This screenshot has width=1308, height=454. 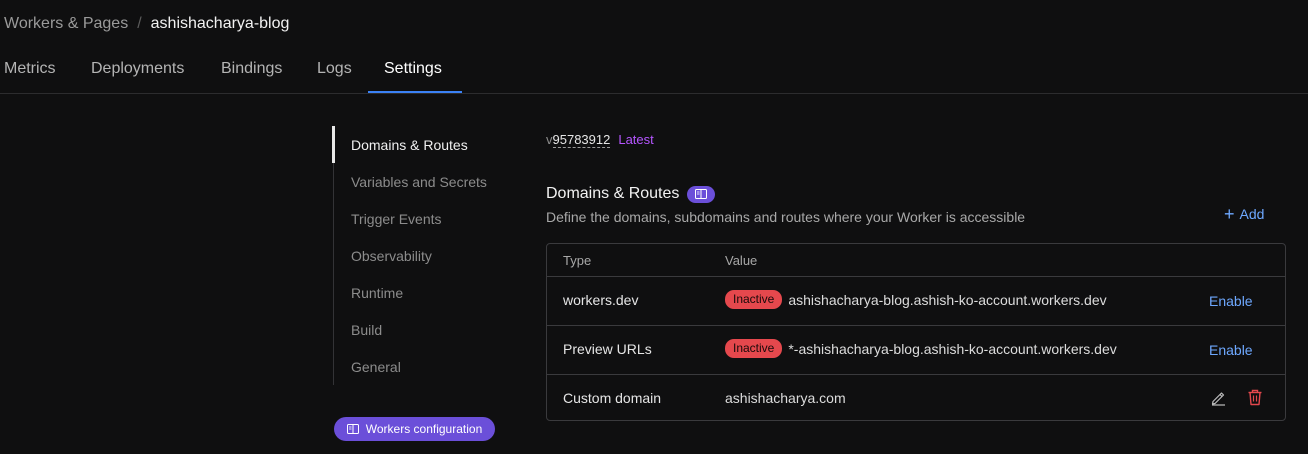 I want to click on breadcrumb-workers-pages-link: Workers & Pages, so click(x=66, y=24).